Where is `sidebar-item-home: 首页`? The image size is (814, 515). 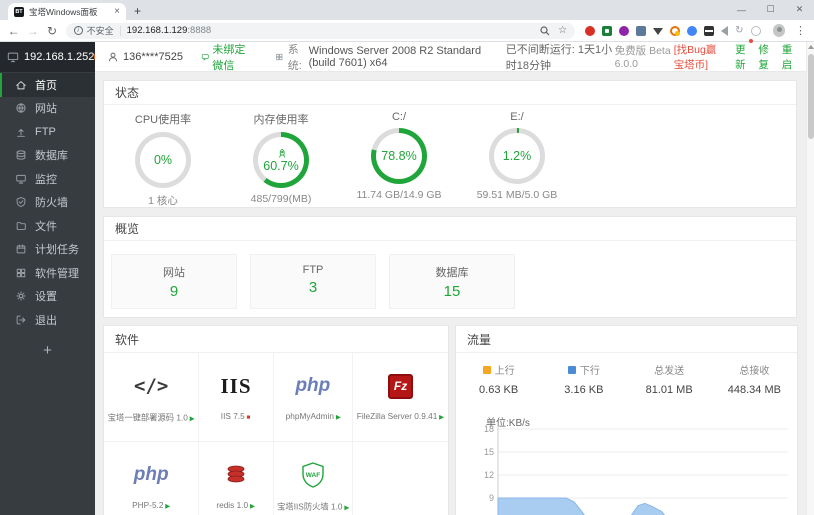
sidebar-item-home: 首页 is located at coordinates (47, 85).